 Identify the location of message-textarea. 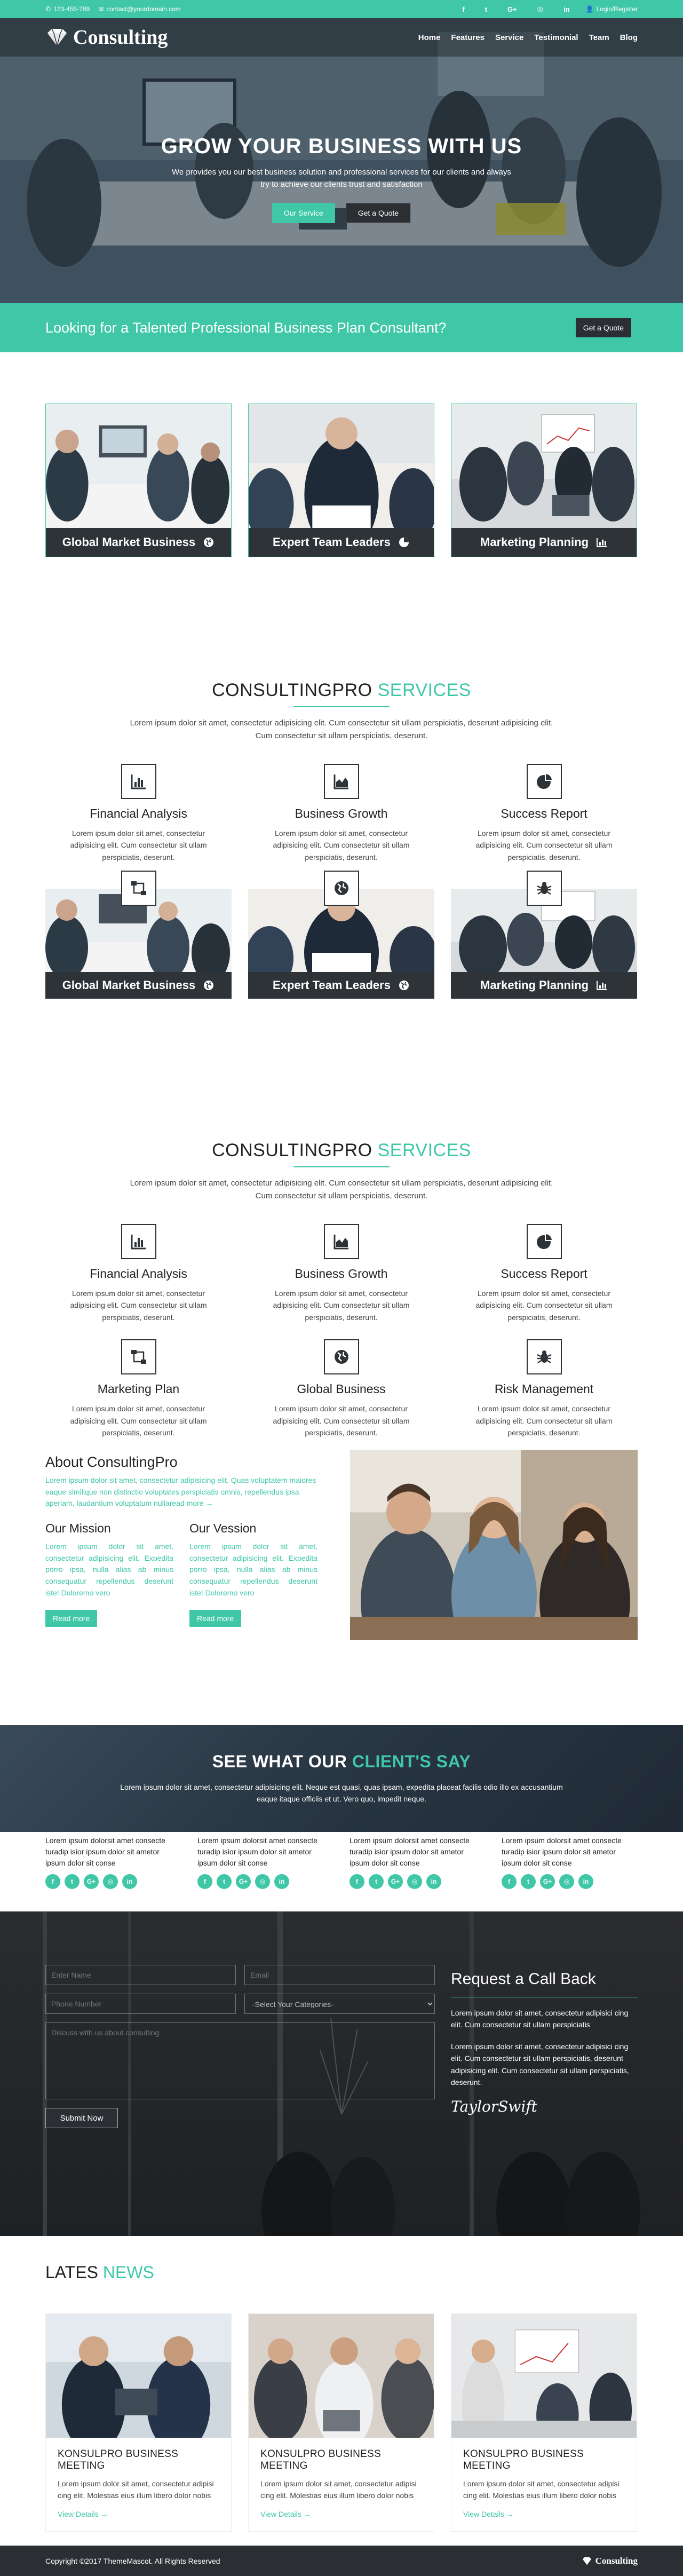
(240, 2060).